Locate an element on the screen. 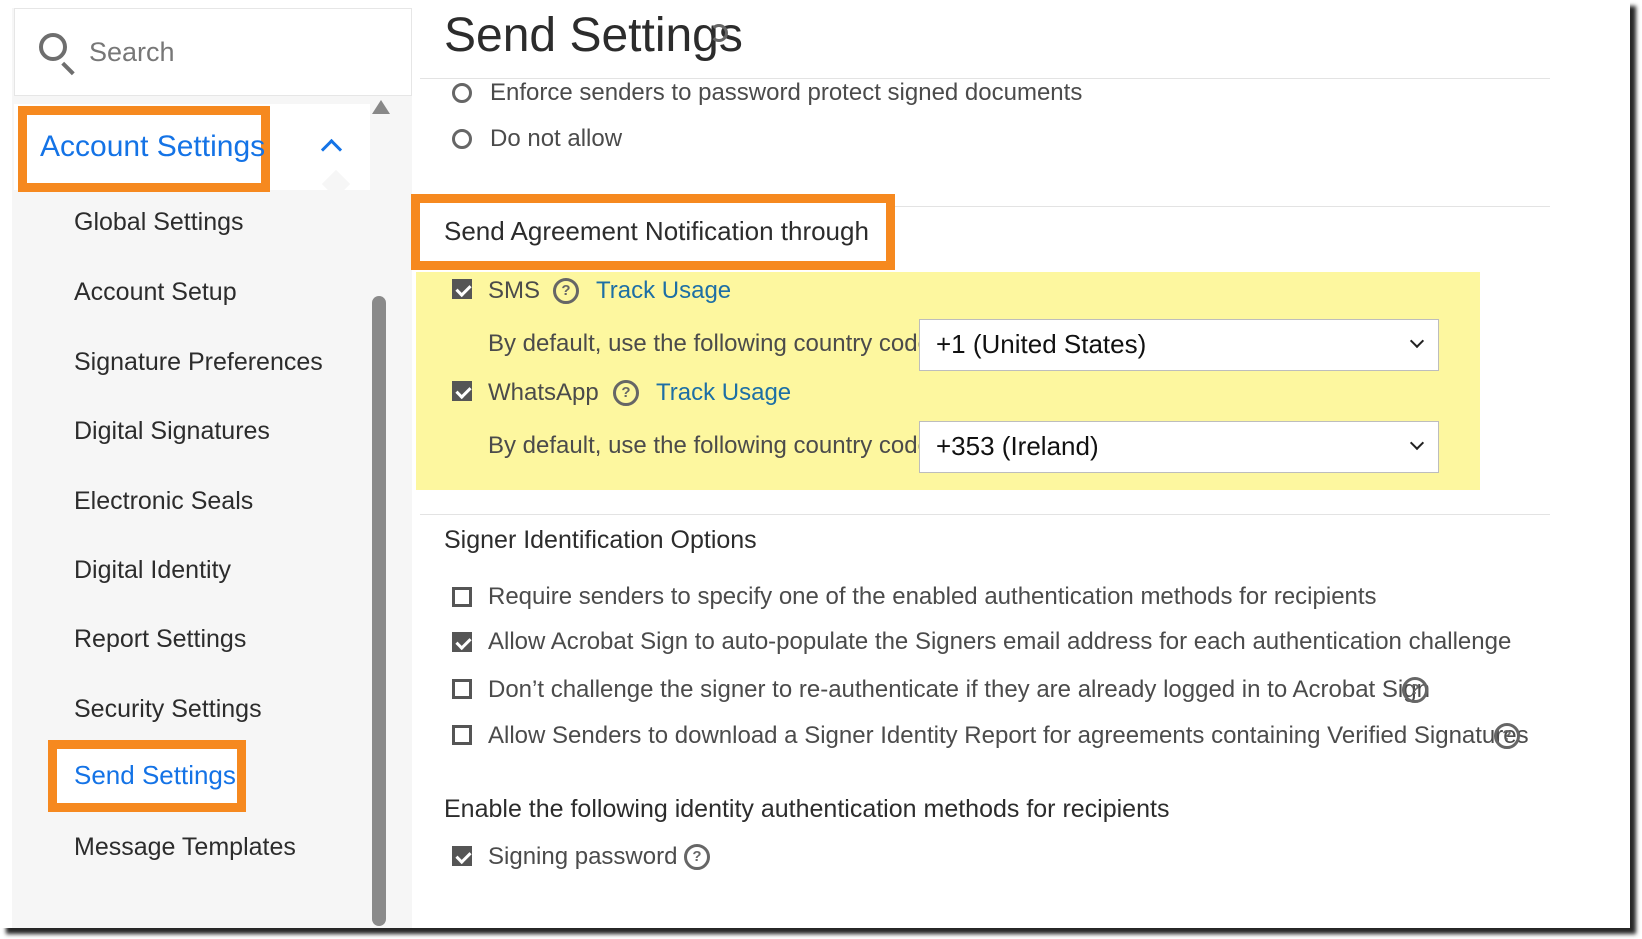  scroll-up-arrow-icon is located at coordinates (381, 107).